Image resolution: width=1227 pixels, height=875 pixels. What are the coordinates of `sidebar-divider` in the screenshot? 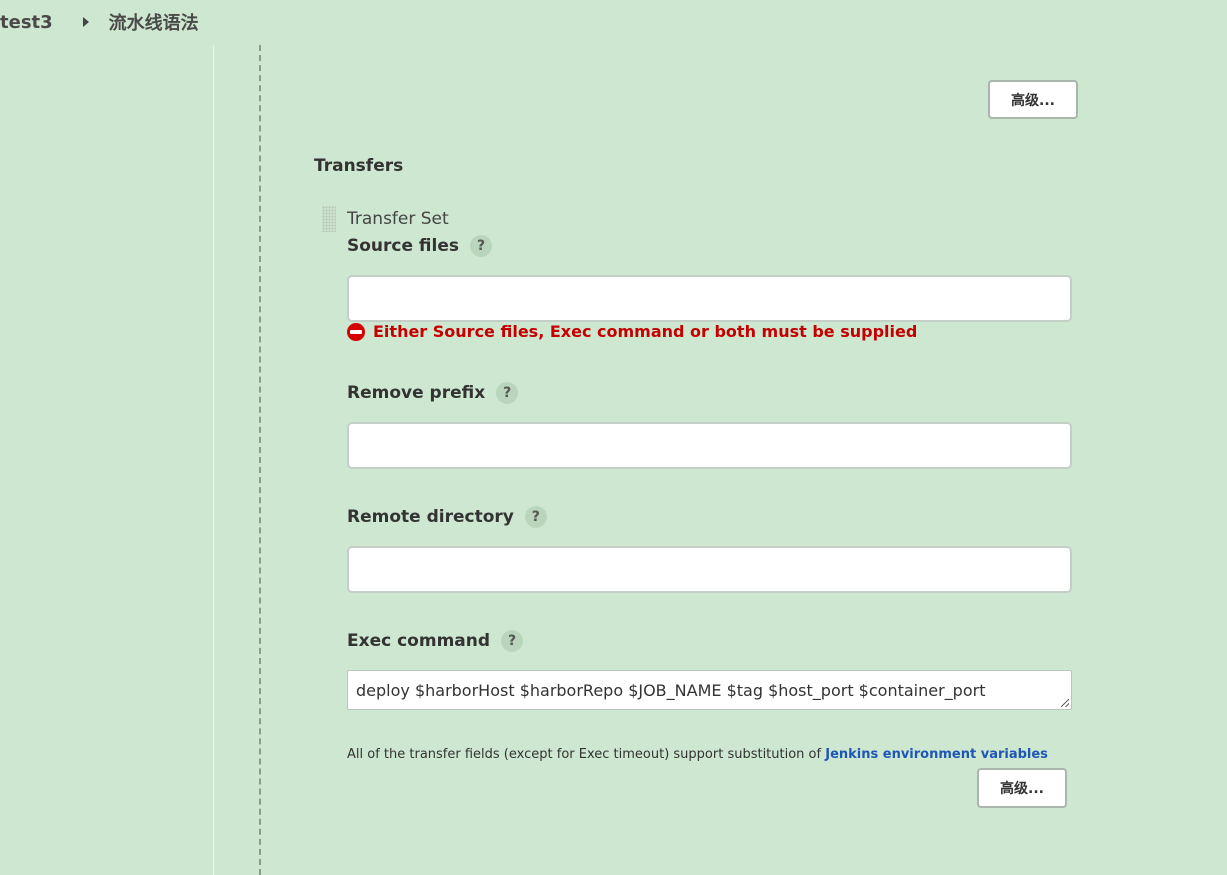 It's located at (213, 460).